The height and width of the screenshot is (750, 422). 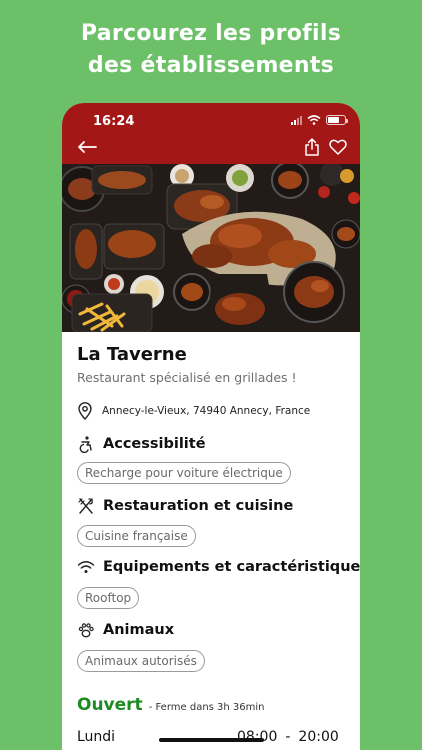 What do you see at coordinates (86, 567) in the screenshot?
I see `wifi-icon` at bounding box center [86, 567].